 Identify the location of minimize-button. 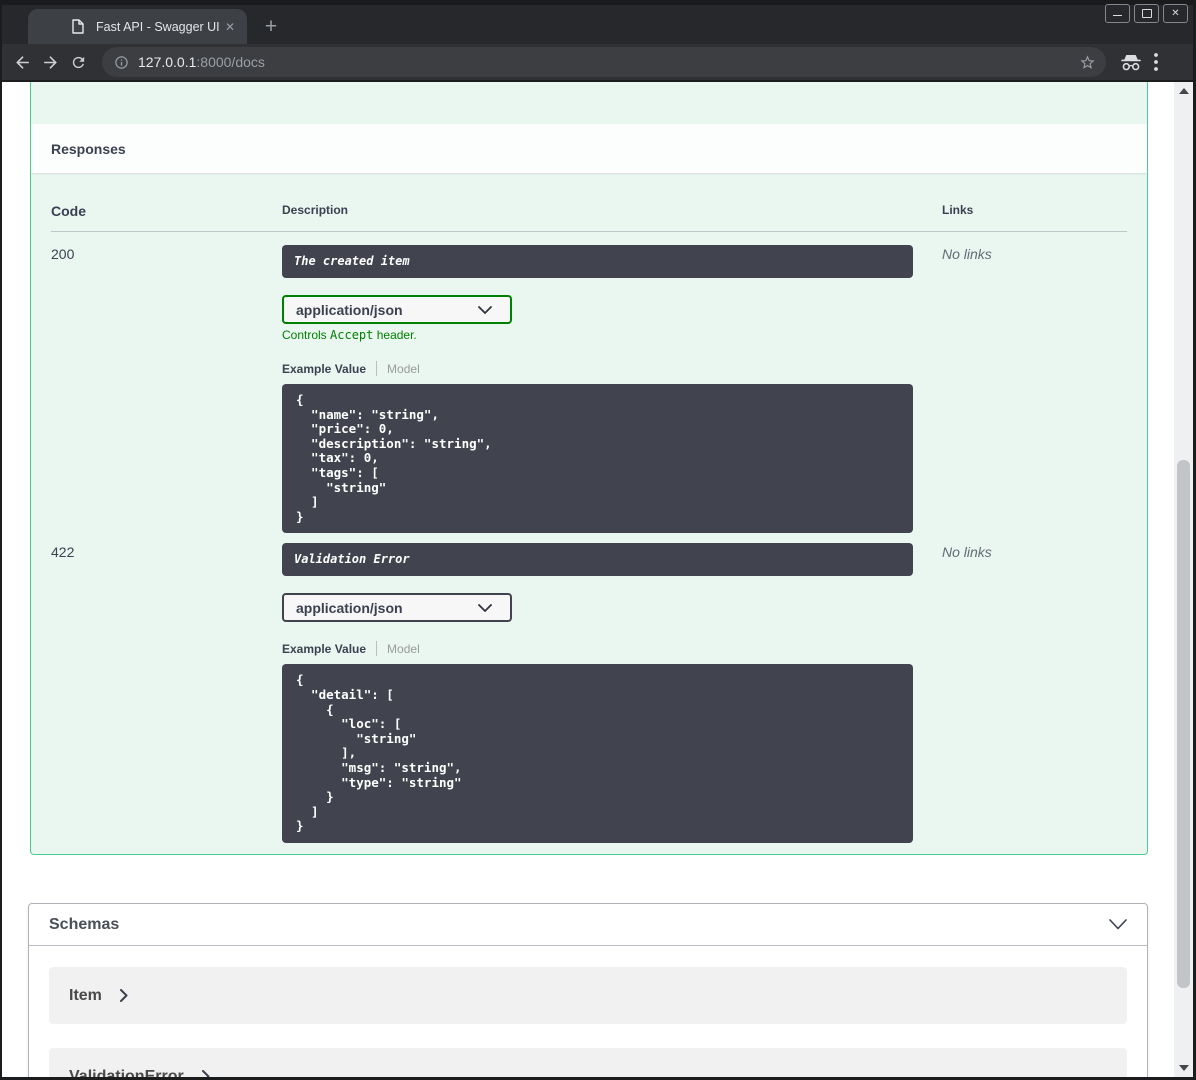
(1117, 13).